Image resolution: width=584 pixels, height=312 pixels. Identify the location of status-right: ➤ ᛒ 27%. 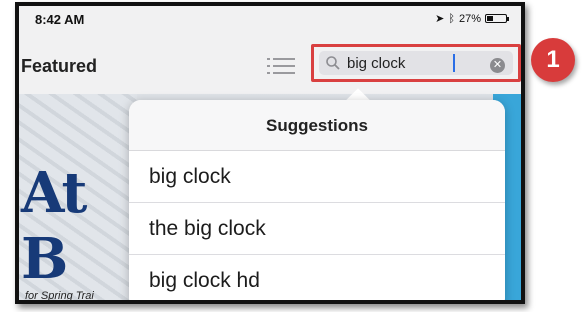
(472, 18).